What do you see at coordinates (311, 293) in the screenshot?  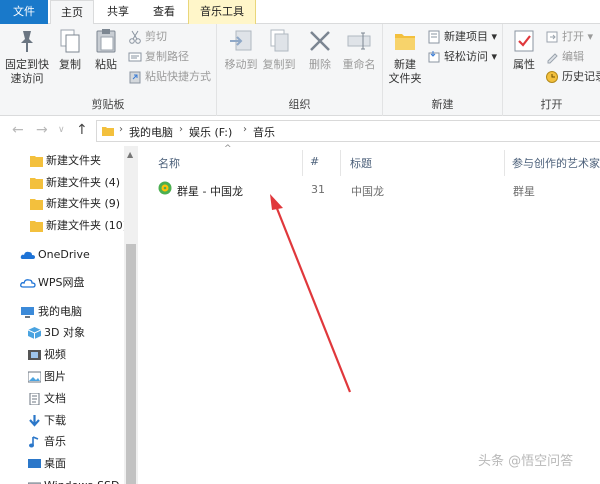 I see `annotation-arrow` at bounding box center [311, 293].